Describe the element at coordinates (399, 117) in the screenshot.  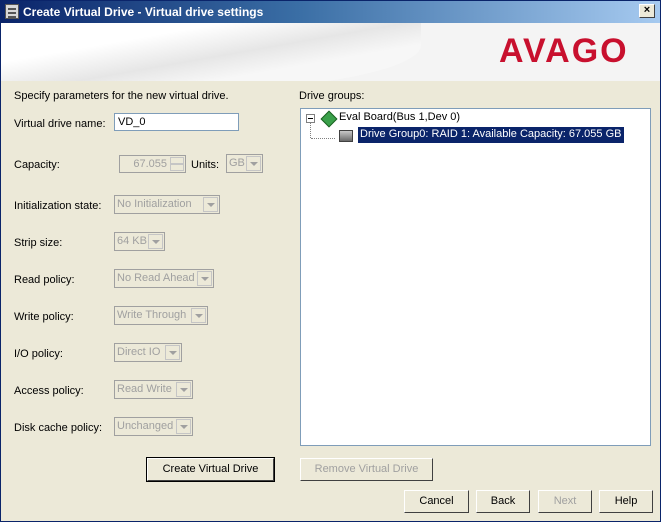
I see `tree-node-controller: Eval Board(Bus 1,Dev 0)` at that location.